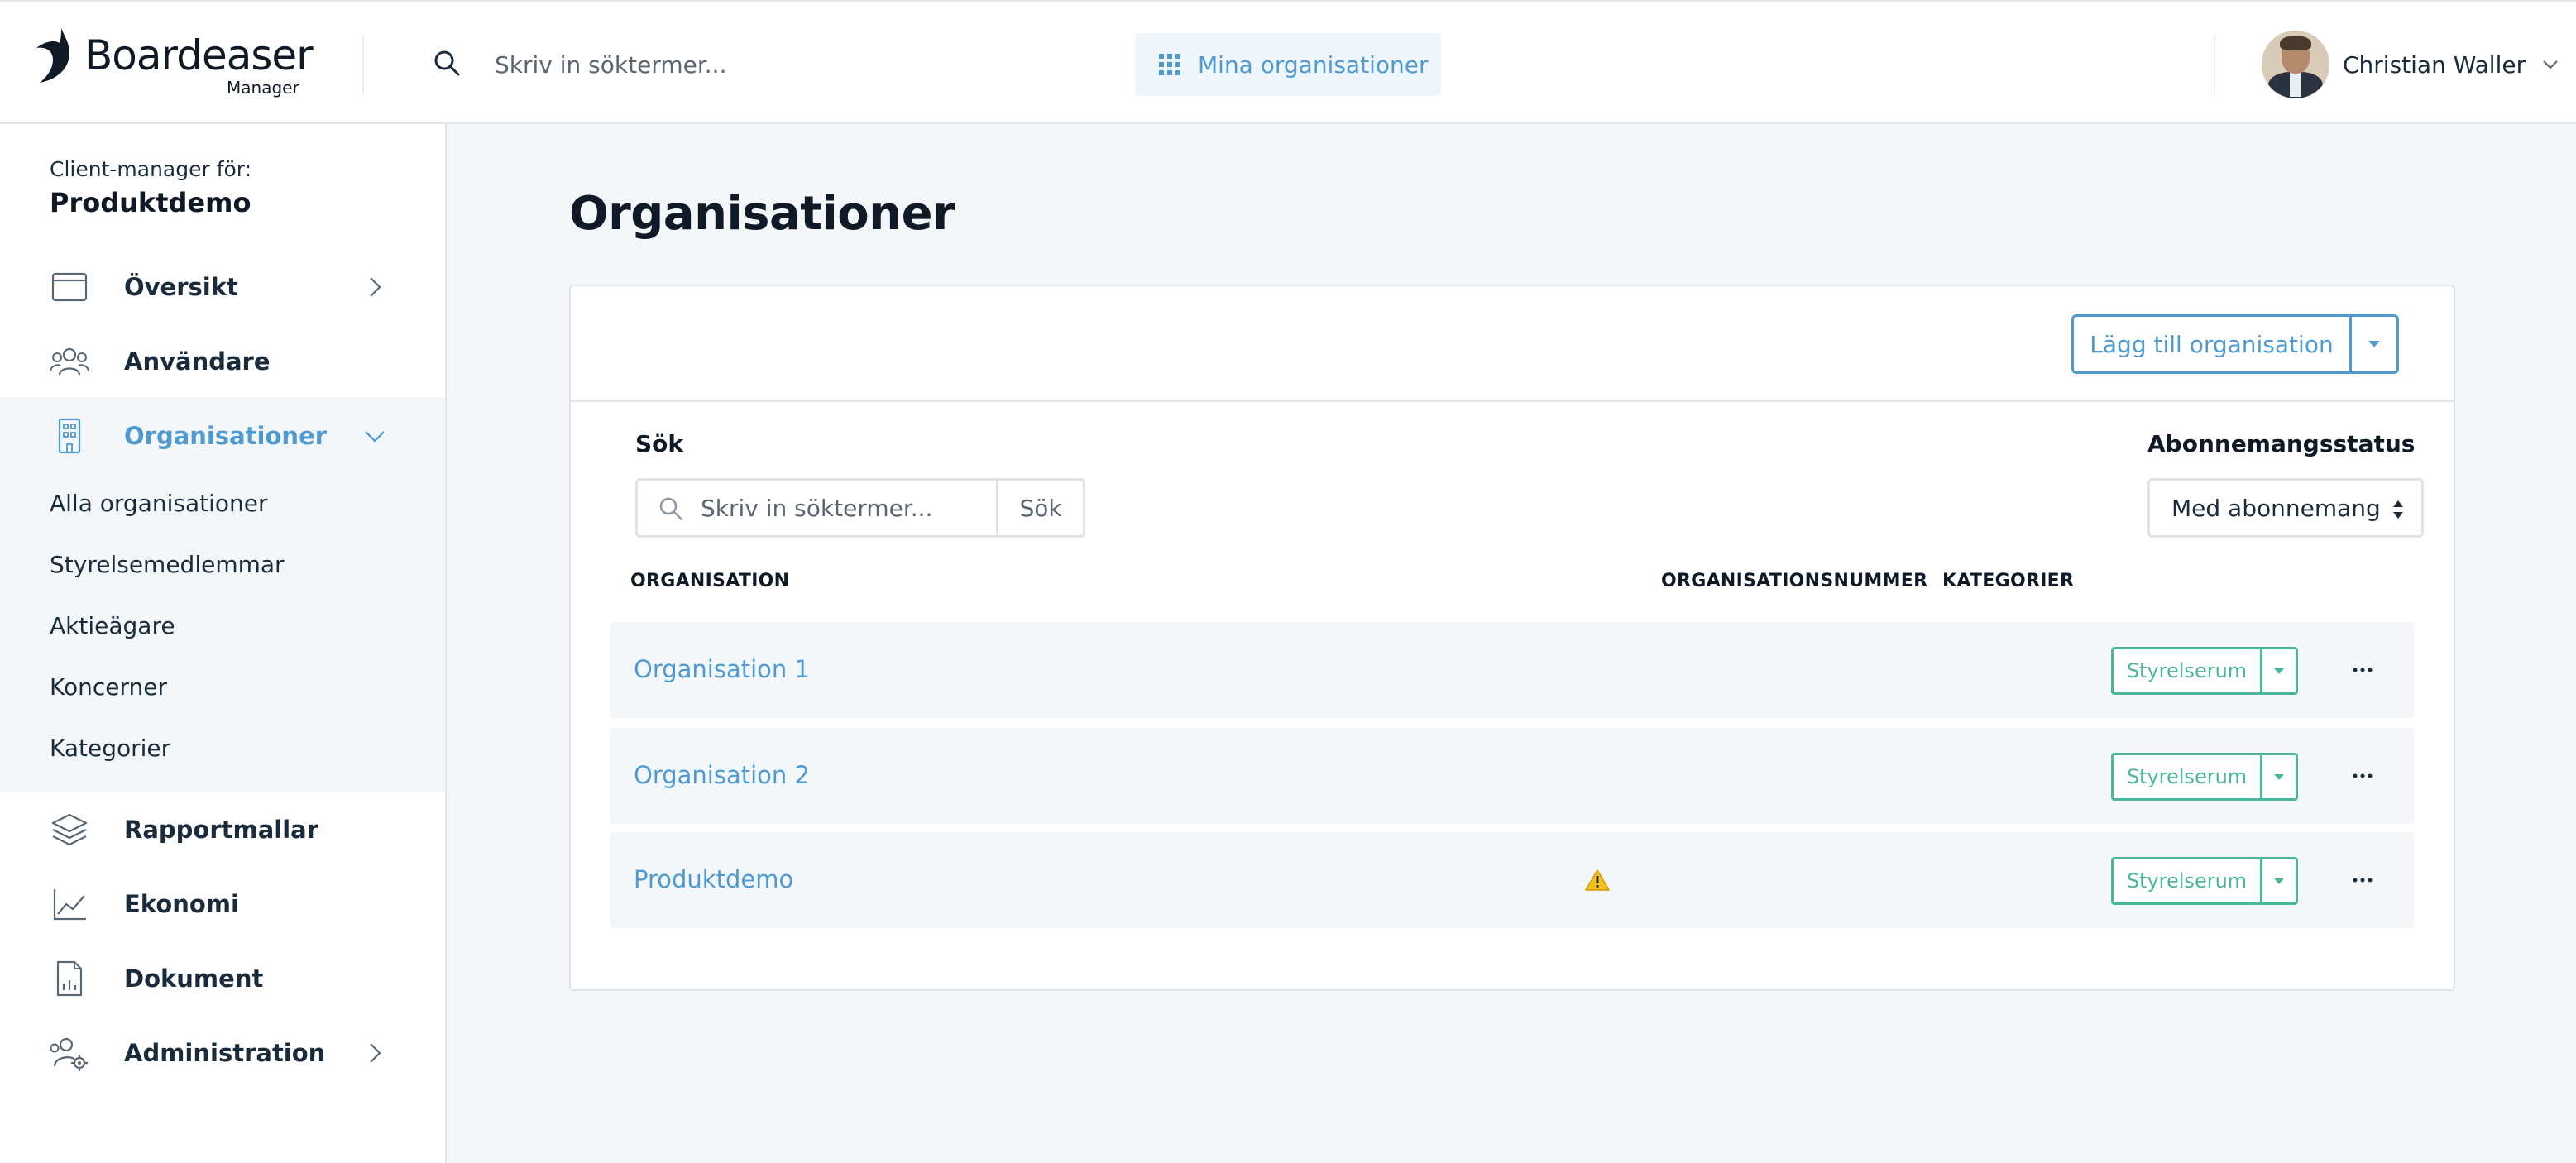  What do you see at coordinates (1512, 880) in the screenshot?
I see `table-row: Produktdemo Styrelserum` at bounding box center [1512, 880].